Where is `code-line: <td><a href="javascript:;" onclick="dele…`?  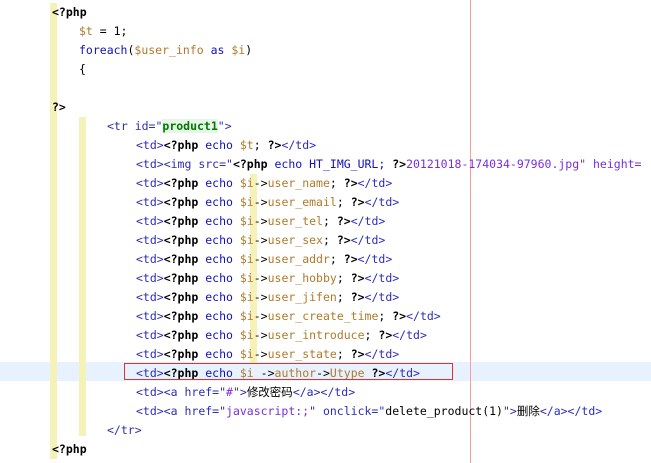 code-line: <td><a href="javascript:;" onclick="dele… is located at coordinates (369, 411).